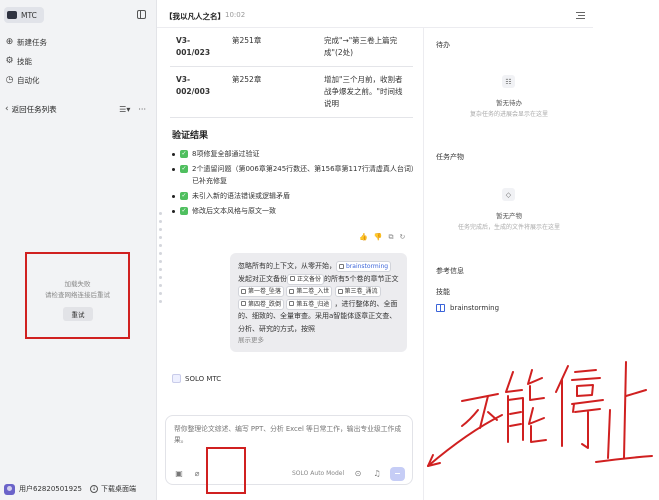 The width and height of the screenshot is (659, 500). Describe the element at coordinates (9, 42) in the screenshot. I see `chat-plus-icon: ⊕` at that location.